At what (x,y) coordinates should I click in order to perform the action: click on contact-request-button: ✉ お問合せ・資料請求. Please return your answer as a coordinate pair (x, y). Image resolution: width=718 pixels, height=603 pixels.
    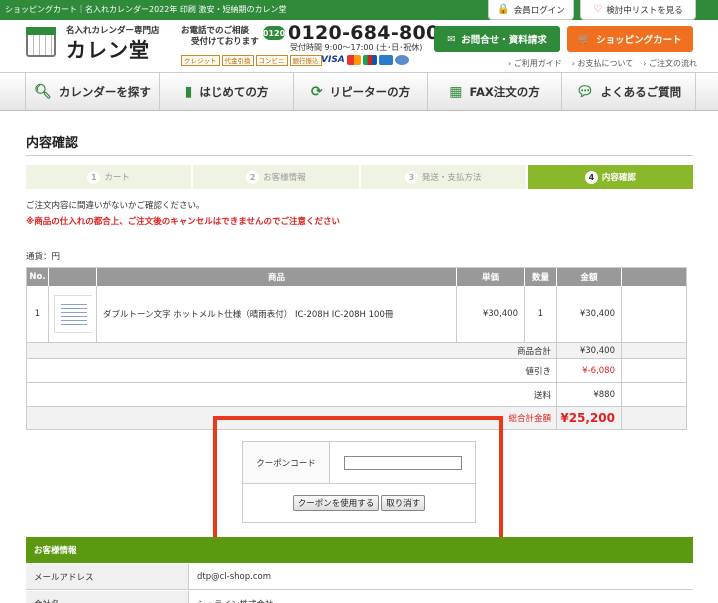
    Looking at the image, I should click on (497, 39).